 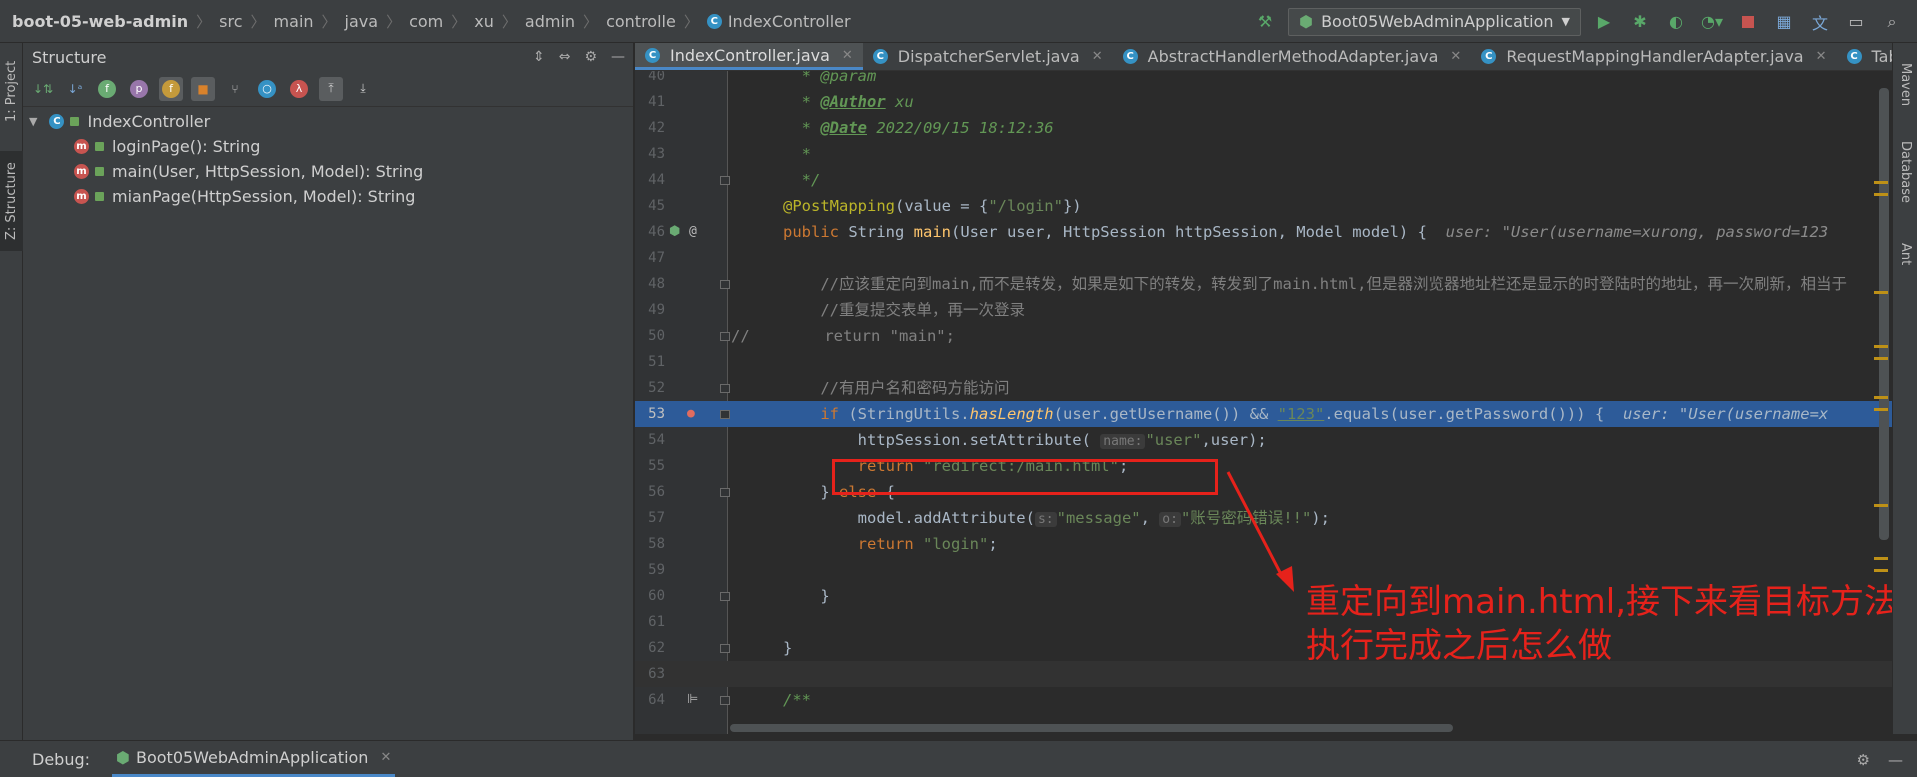 I want to click on window-icon: ▭, so click(x=1856, y=22).